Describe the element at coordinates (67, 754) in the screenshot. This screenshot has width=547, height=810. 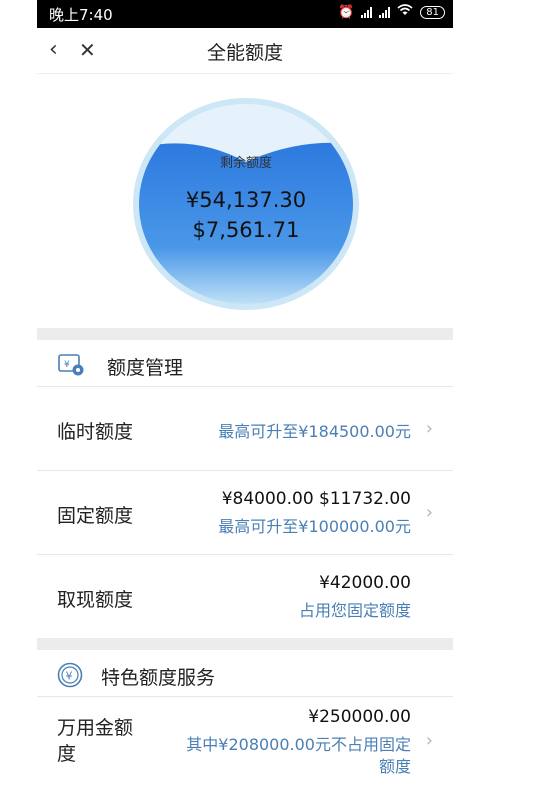
I see `row-name-line2: 度` at that location.